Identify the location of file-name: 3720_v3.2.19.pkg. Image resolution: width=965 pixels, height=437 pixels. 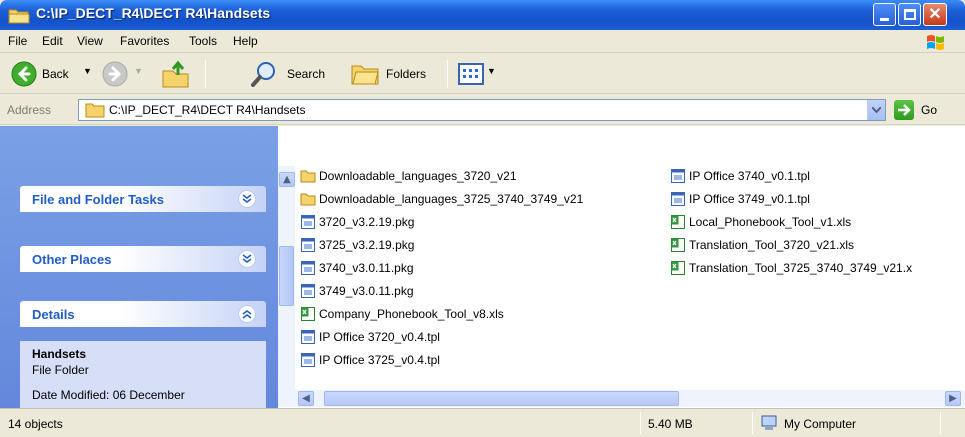
(367, 222).